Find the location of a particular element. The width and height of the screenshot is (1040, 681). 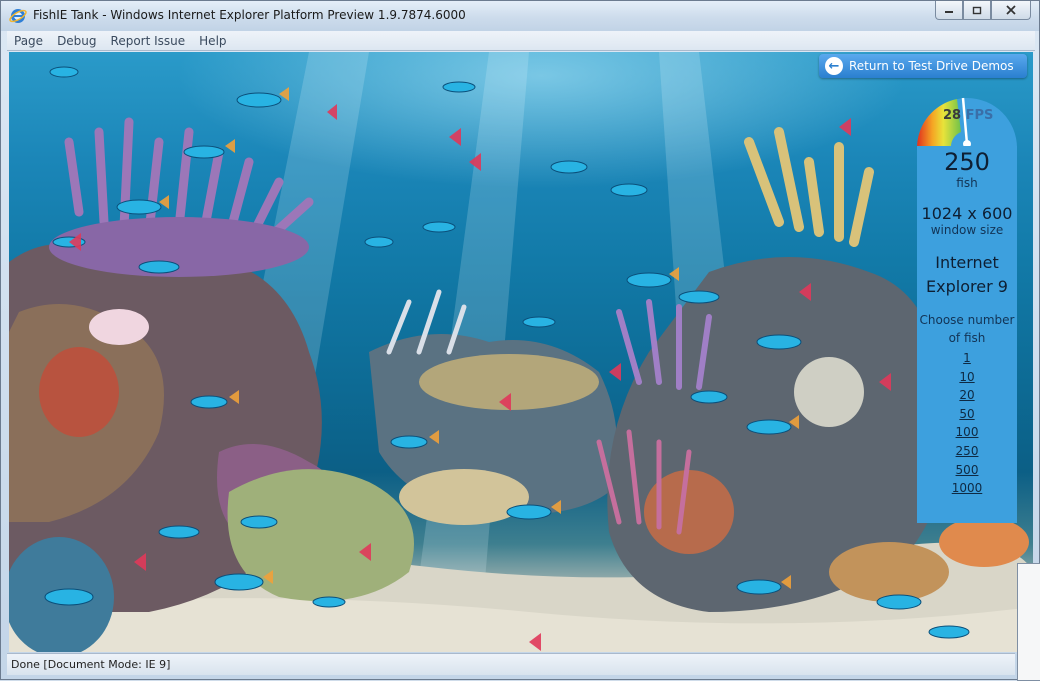

browser-name-line2: Explorer 9 is located at coordinates (967, 286).